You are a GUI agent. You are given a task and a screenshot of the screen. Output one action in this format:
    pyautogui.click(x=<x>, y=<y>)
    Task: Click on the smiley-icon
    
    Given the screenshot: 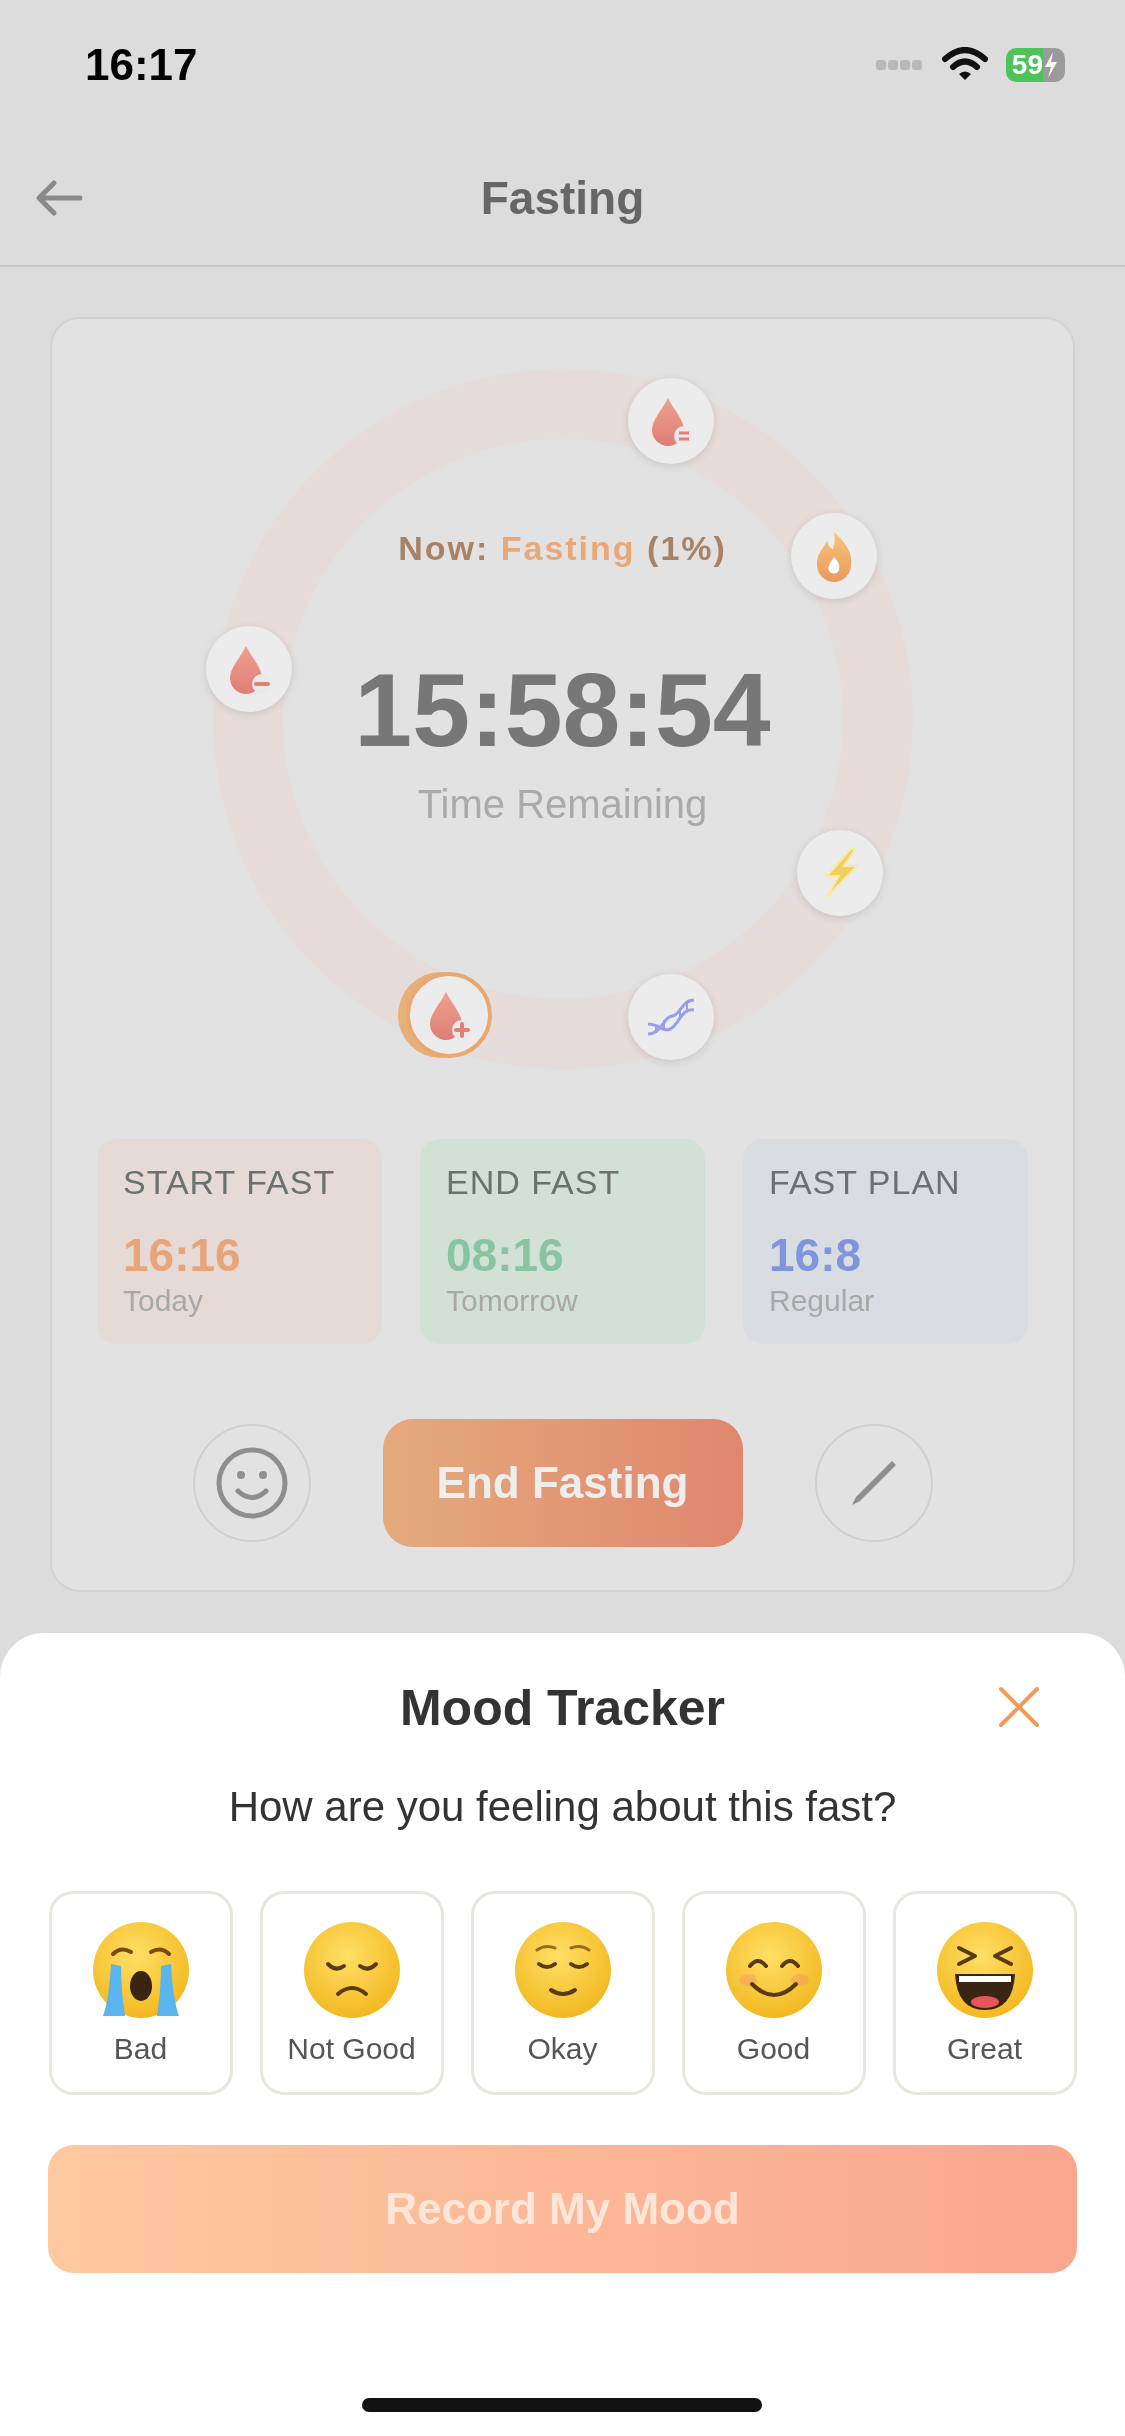 What is the action you would take?
    pyautogui.click(x=251, y=1483)
    